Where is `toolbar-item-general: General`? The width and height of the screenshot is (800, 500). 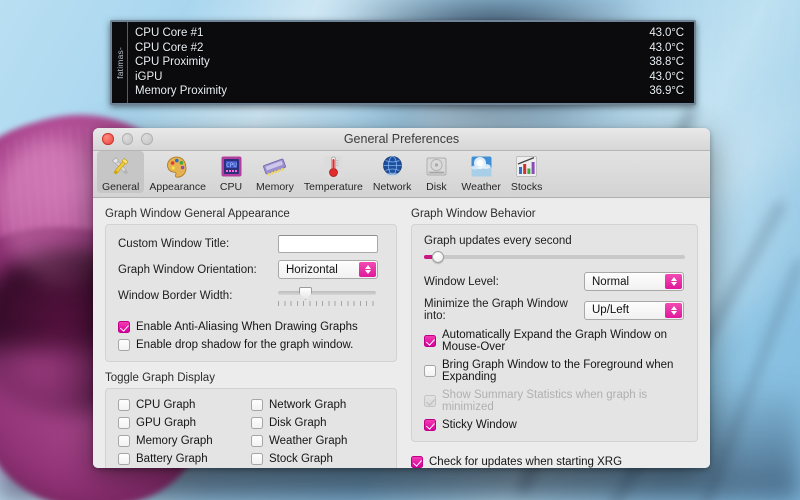 toolbar-item-general: General is located at coordinates (121, 172).